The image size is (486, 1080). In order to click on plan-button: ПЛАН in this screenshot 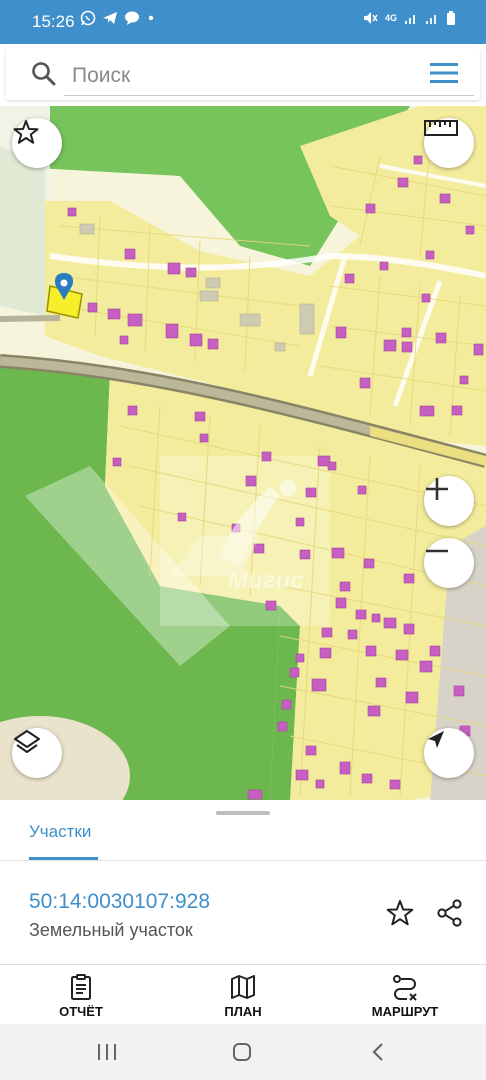, I will do `click(243, 995)`.